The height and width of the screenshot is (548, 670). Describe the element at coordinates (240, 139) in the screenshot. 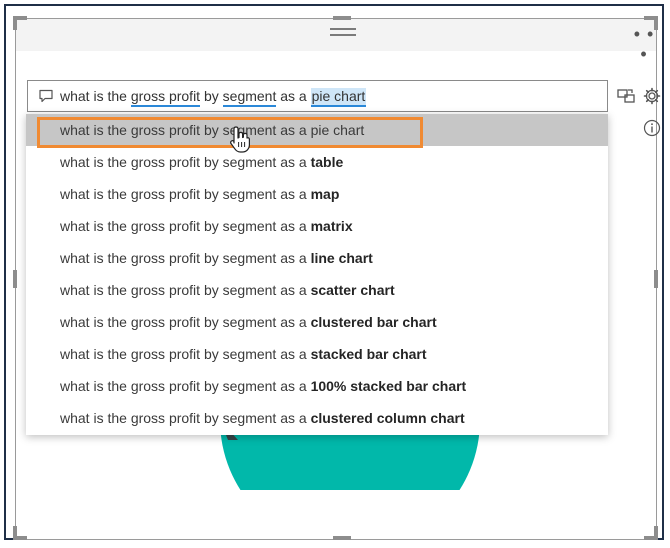

I see `hand-cursor-icon` at that location.